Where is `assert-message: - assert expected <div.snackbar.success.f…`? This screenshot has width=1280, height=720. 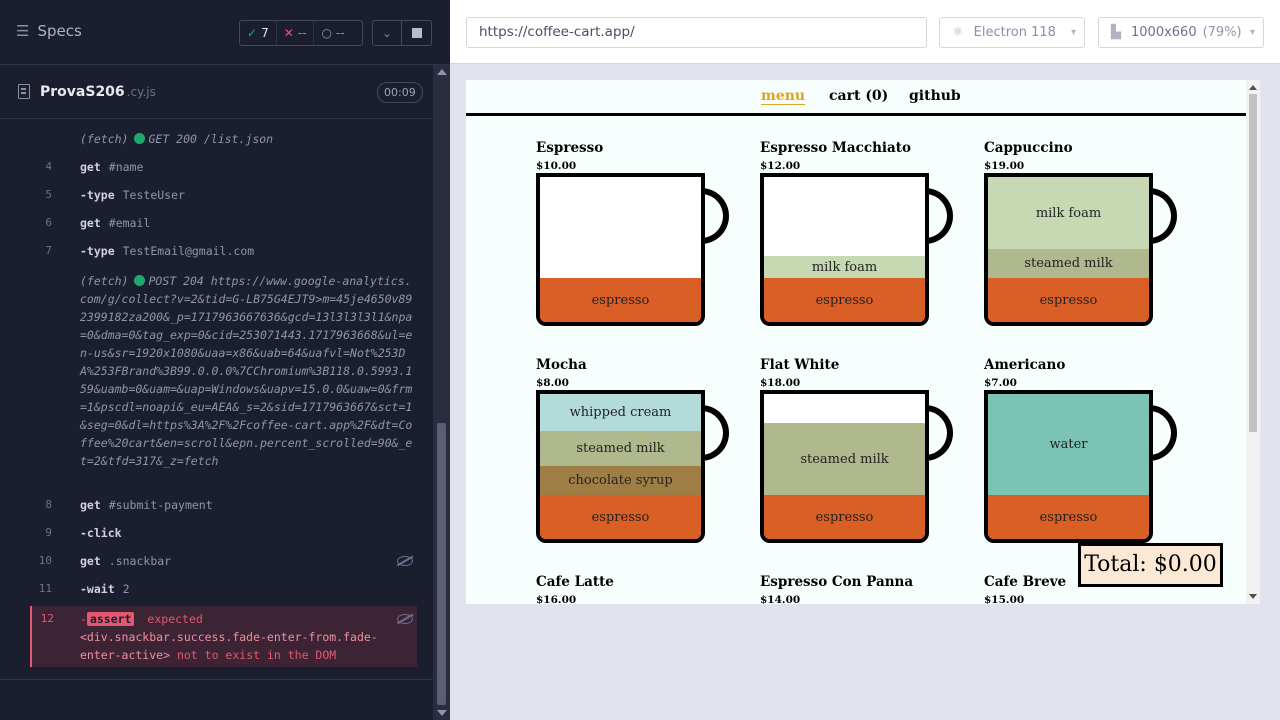
assert-message: - assert expected <div.snackbar.success.f… is located at coordinates (240, 637).